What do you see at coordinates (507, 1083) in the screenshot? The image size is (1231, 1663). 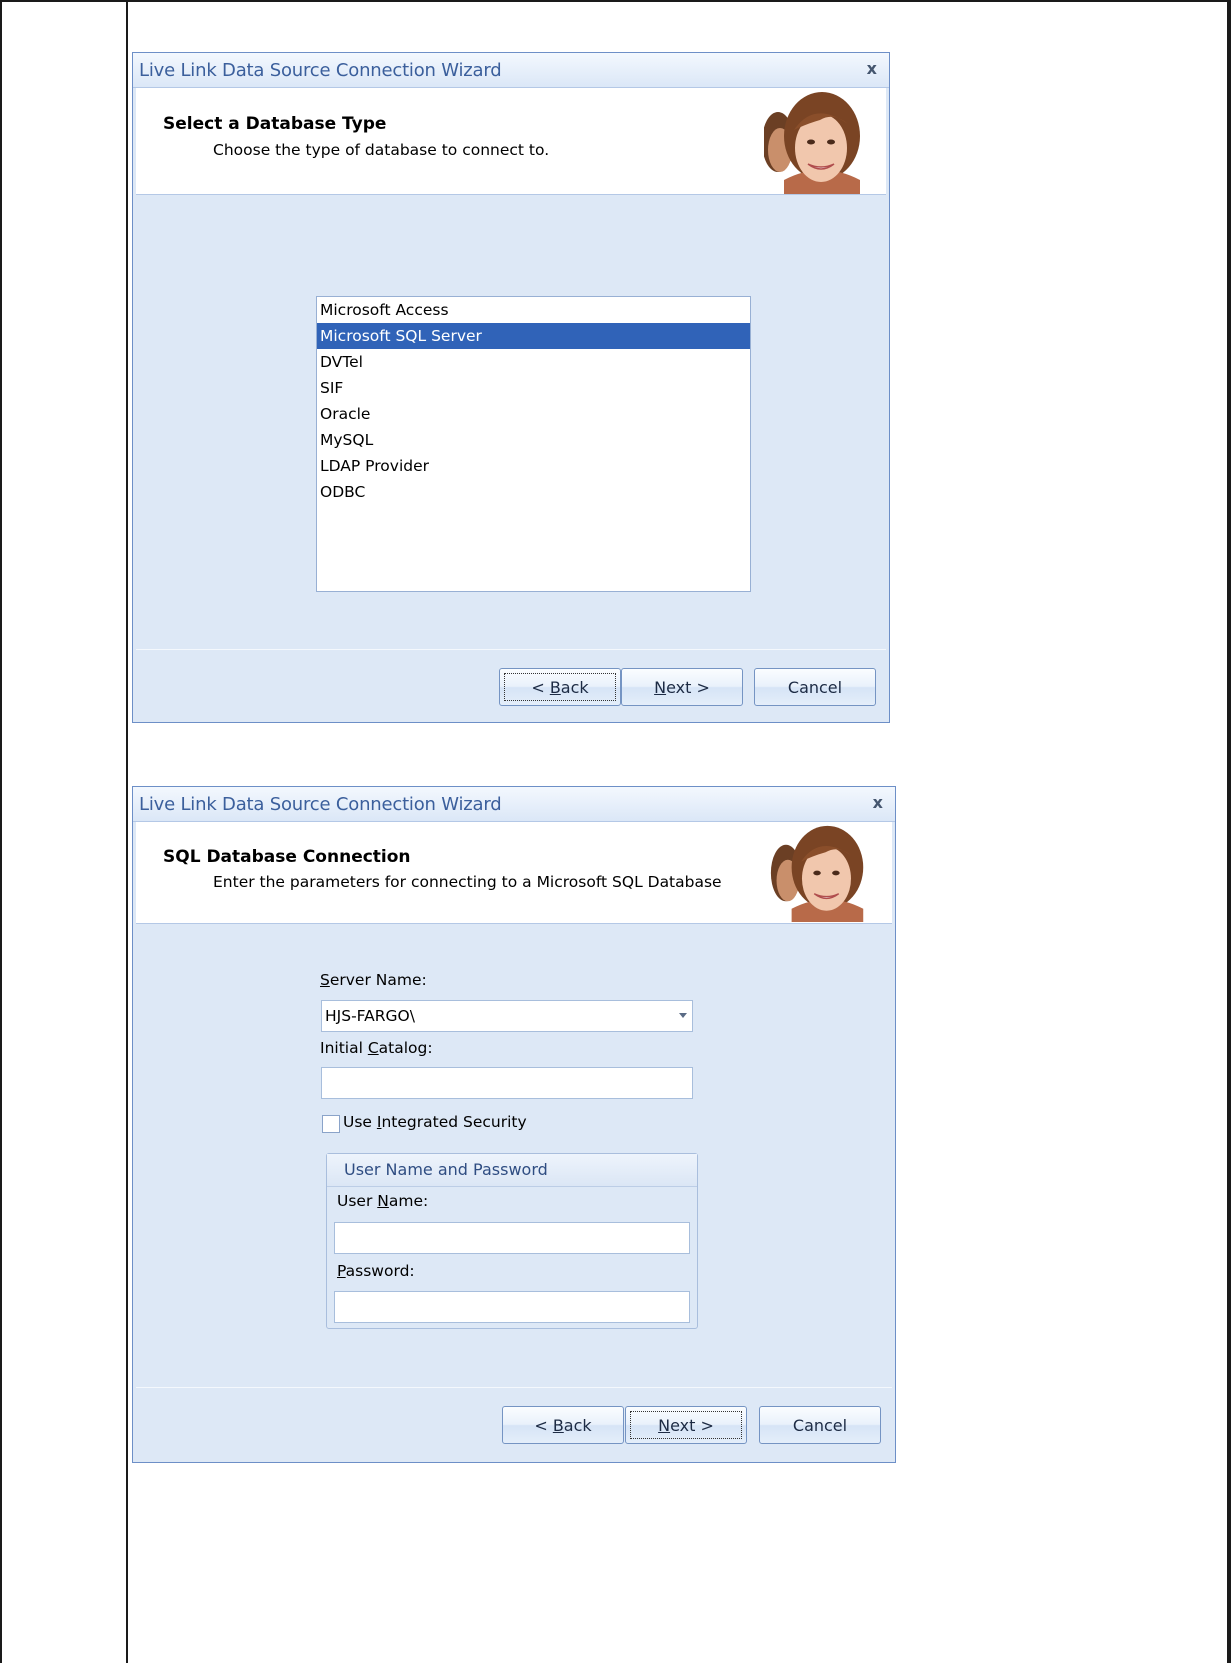 I see `initial-catalog-input` at bounding box center [507, 1083].